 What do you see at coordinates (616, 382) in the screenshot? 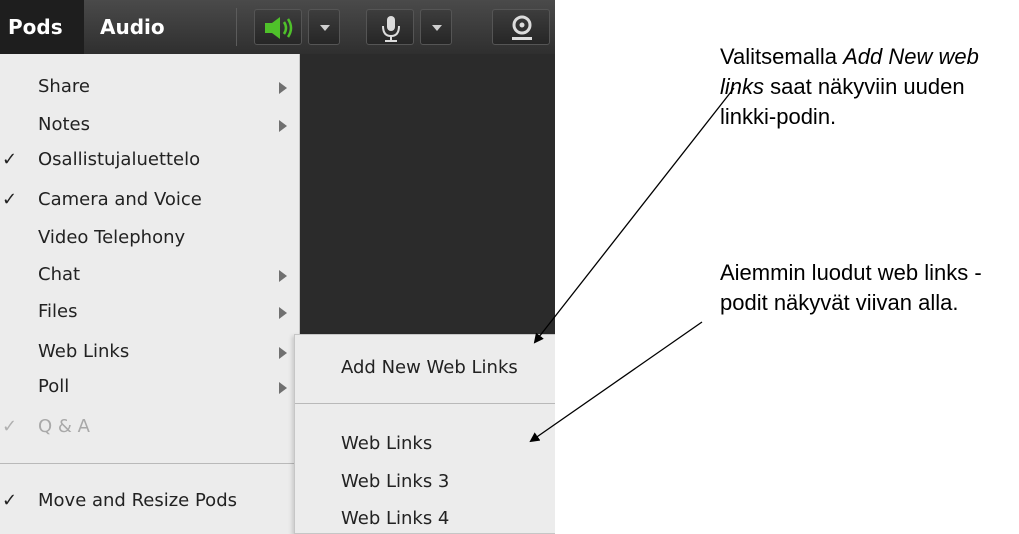
I see `arrow-to-existing-links` at bounding box center [616, 382].